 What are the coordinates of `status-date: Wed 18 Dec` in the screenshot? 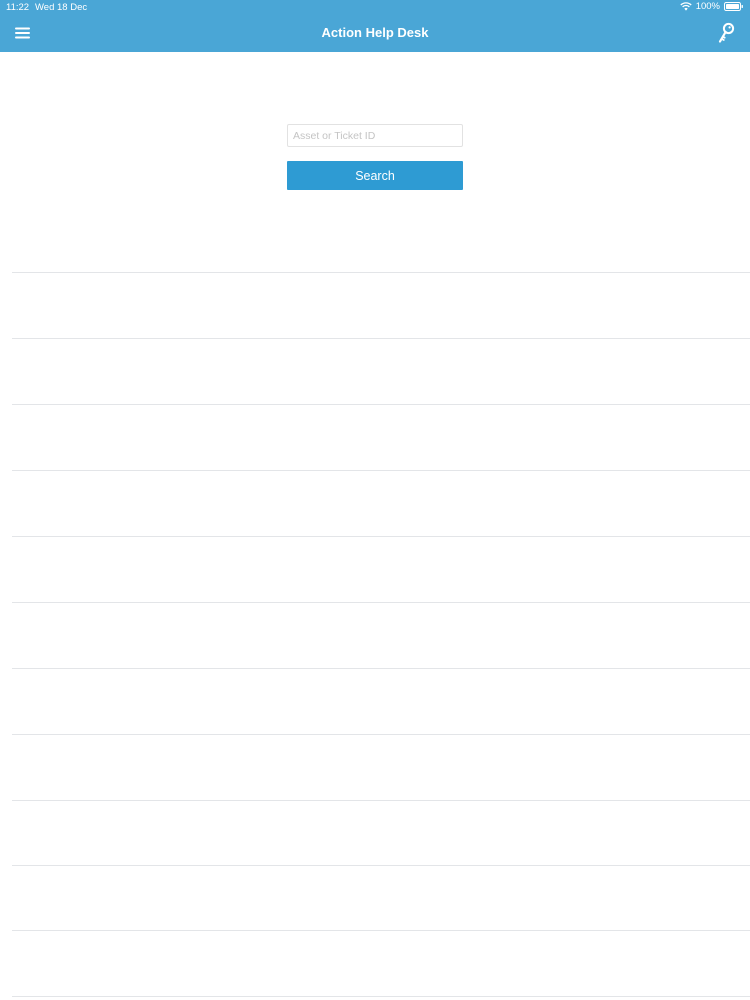 It's located at (61, 7).